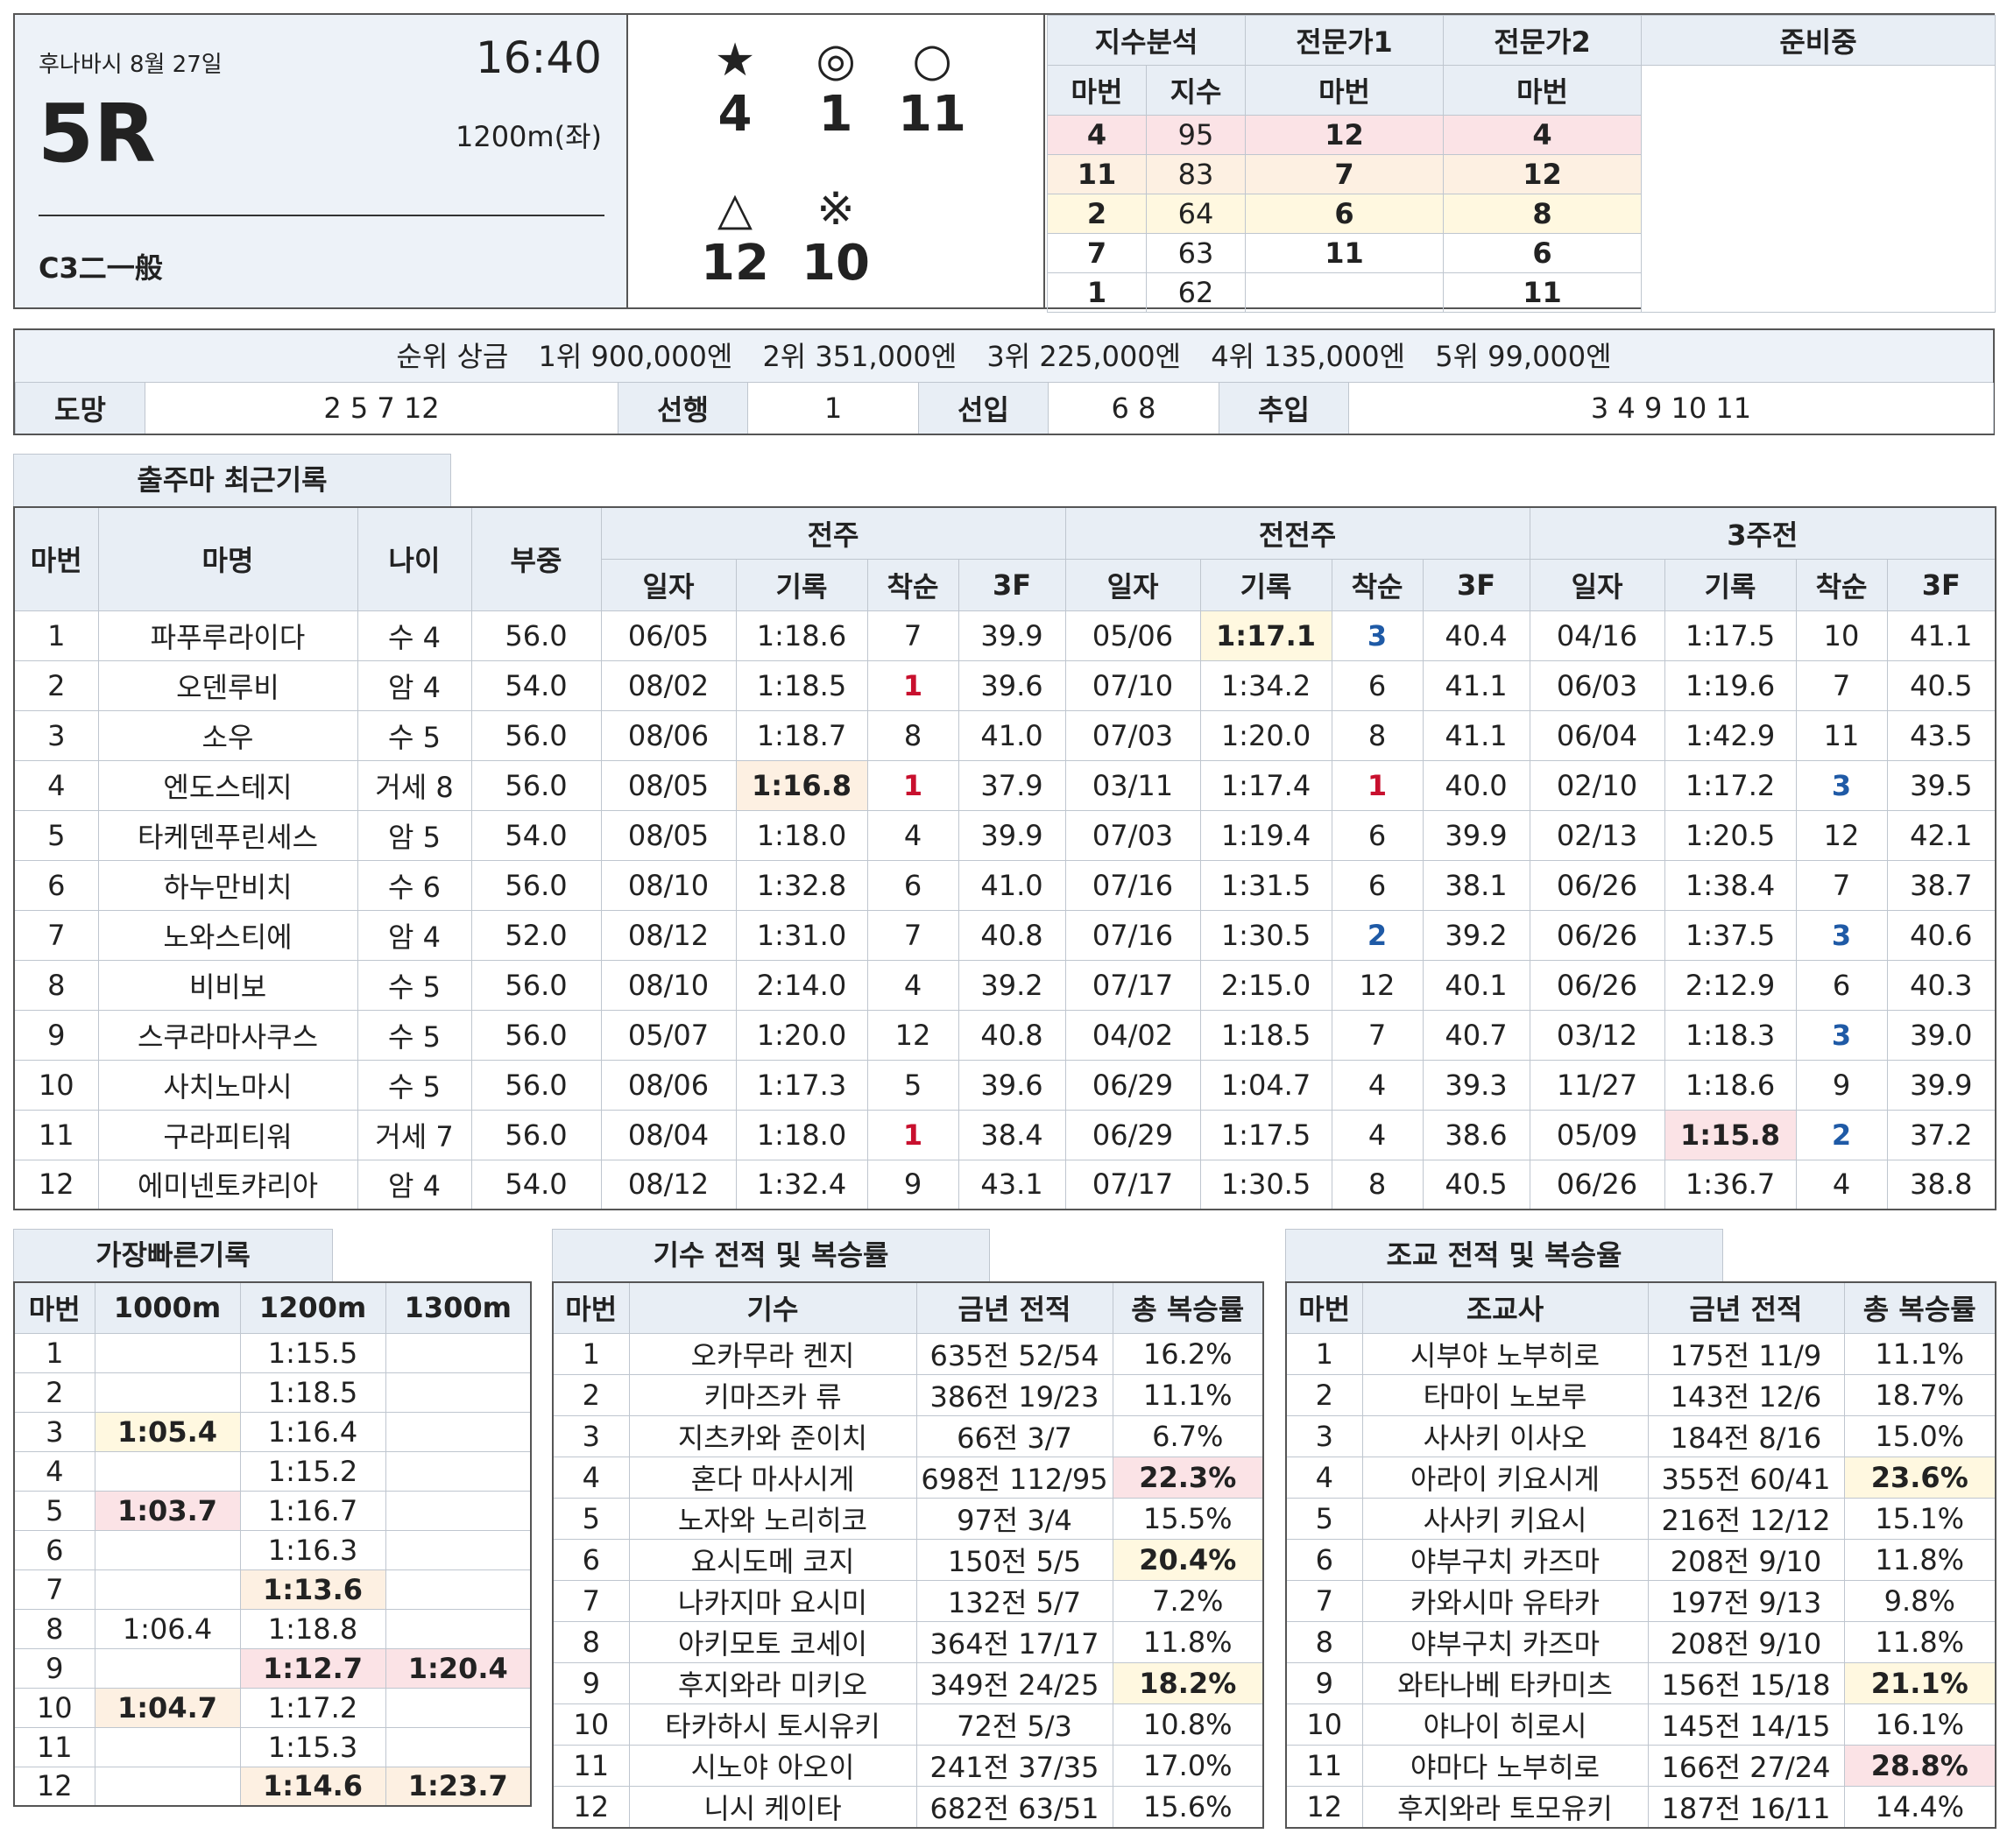 This screenshot has width=2007, height=1848. Describe the element at coordinates (1266, 985) in the screenshot. I see `race-time: 2:15.0` at that location.